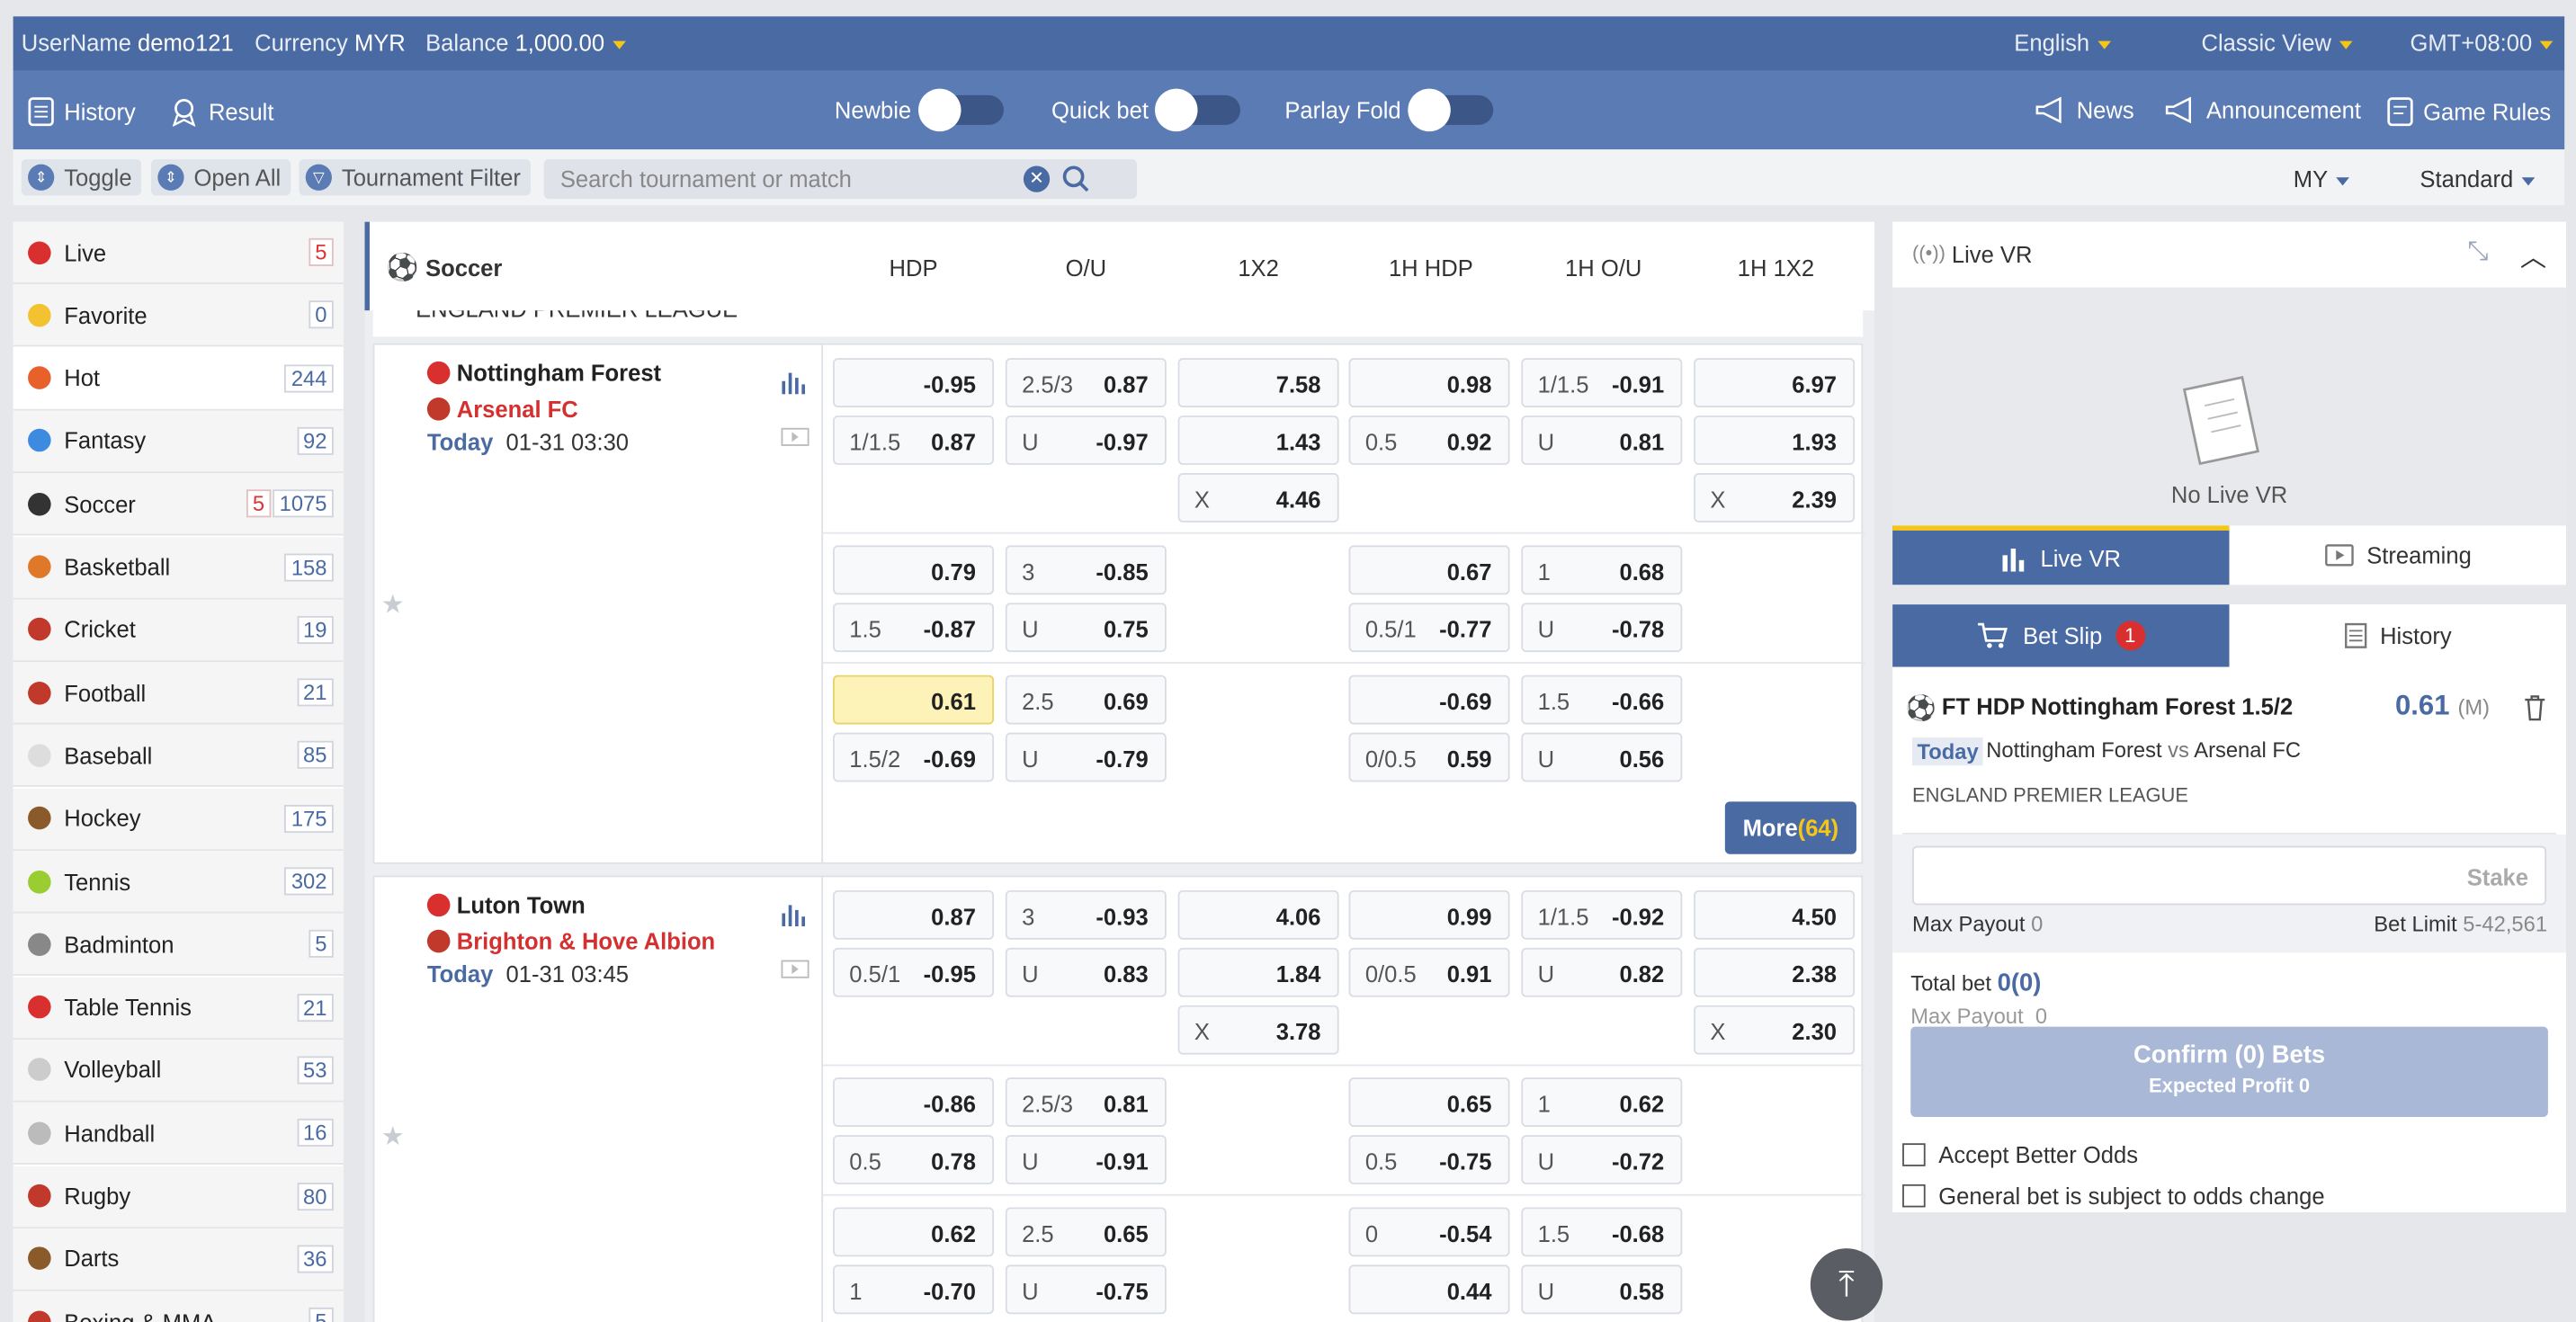 This screenshot has width=2576, height=1322. What do you see at coordinates (914, 440) in the screenshot?
I see `odds-cell: 1/1.5 0.87` at bounding box center [914, 440].